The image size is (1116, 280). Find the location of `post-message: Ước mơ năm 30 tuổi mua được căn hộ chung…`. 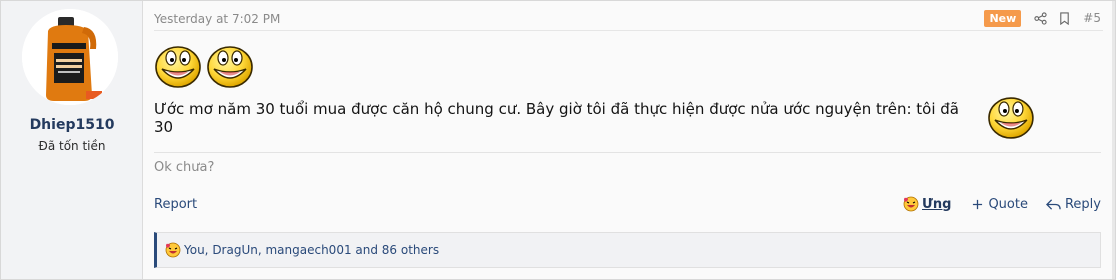

post-message: Ước mơ năm 30 tuổi mua được căn hộ chung… is located at coordinates (594, 118).